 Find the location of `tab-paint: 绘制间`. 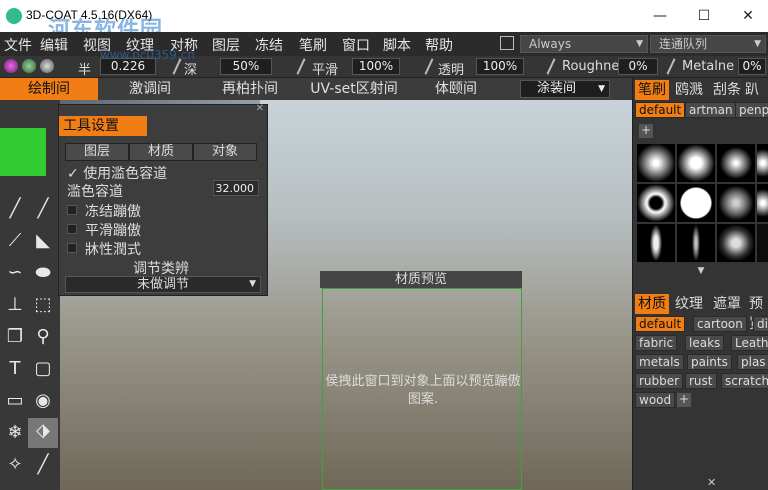

tab-paint: 绘制间 is located at coordinates (49, 89).